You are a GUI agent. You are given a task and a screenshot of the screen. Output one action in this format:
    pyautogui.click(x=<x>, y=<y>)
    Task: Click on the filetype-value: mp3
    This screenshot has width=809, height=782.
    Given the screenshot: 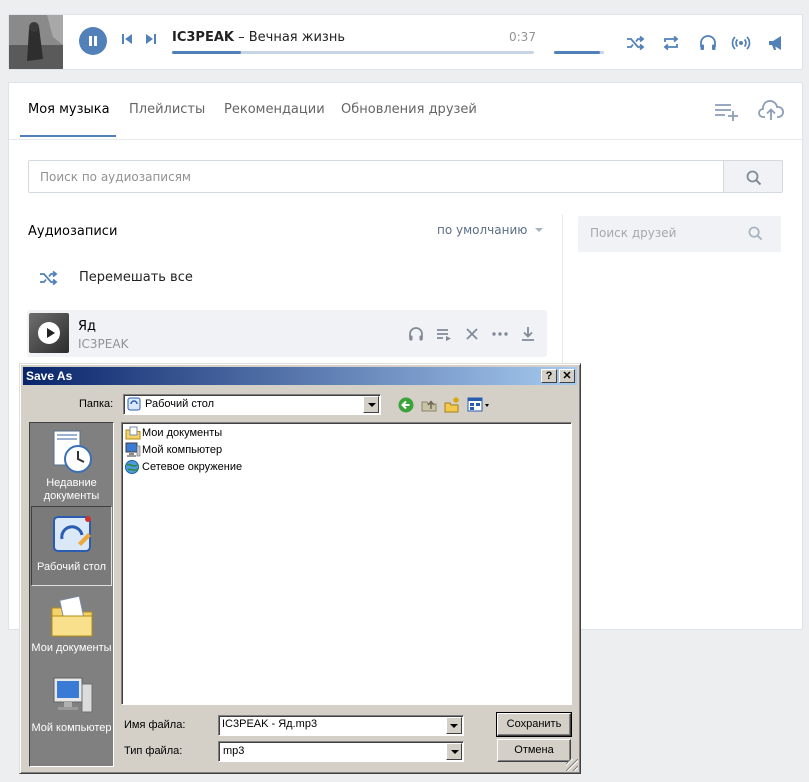 What is the action you would take?
    pyautogui.click(x=234, y=751)
    